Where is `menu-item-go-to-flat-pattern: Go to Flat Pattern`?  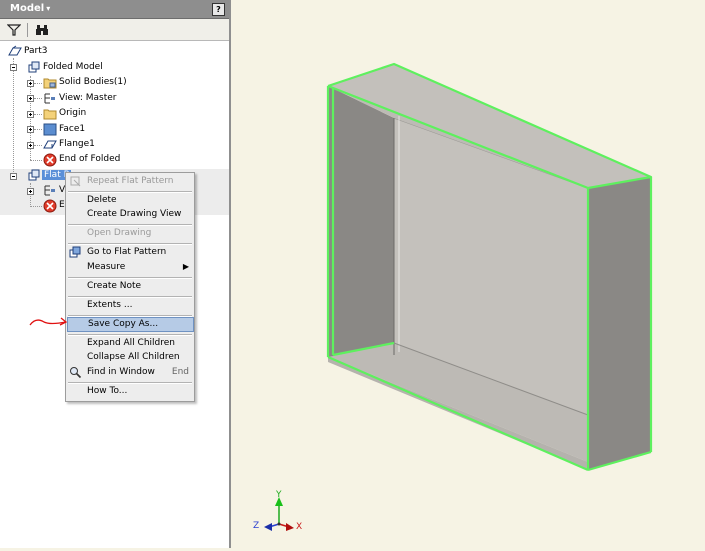
menu-item-go-to-flat-pattern: Go to Flat Pattern is located at coordinates (130, 252).